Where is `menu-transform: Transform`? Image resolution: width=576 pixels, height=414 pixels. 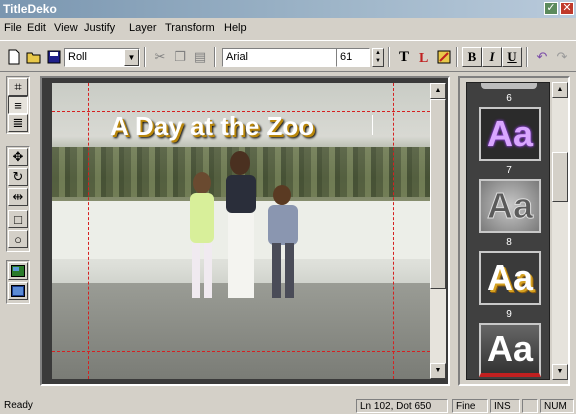
menu-transform: Transform is located at coordinates (190, 28).